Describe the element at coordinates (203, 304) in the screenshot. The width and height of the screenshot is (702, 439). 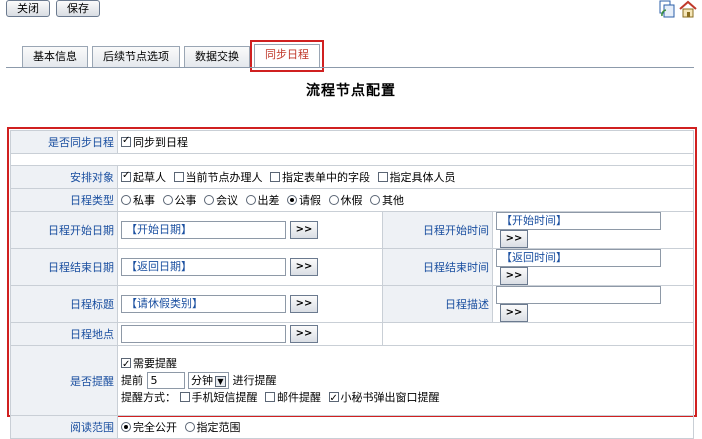
I see `title-input: 【请休假类别】` at that location.